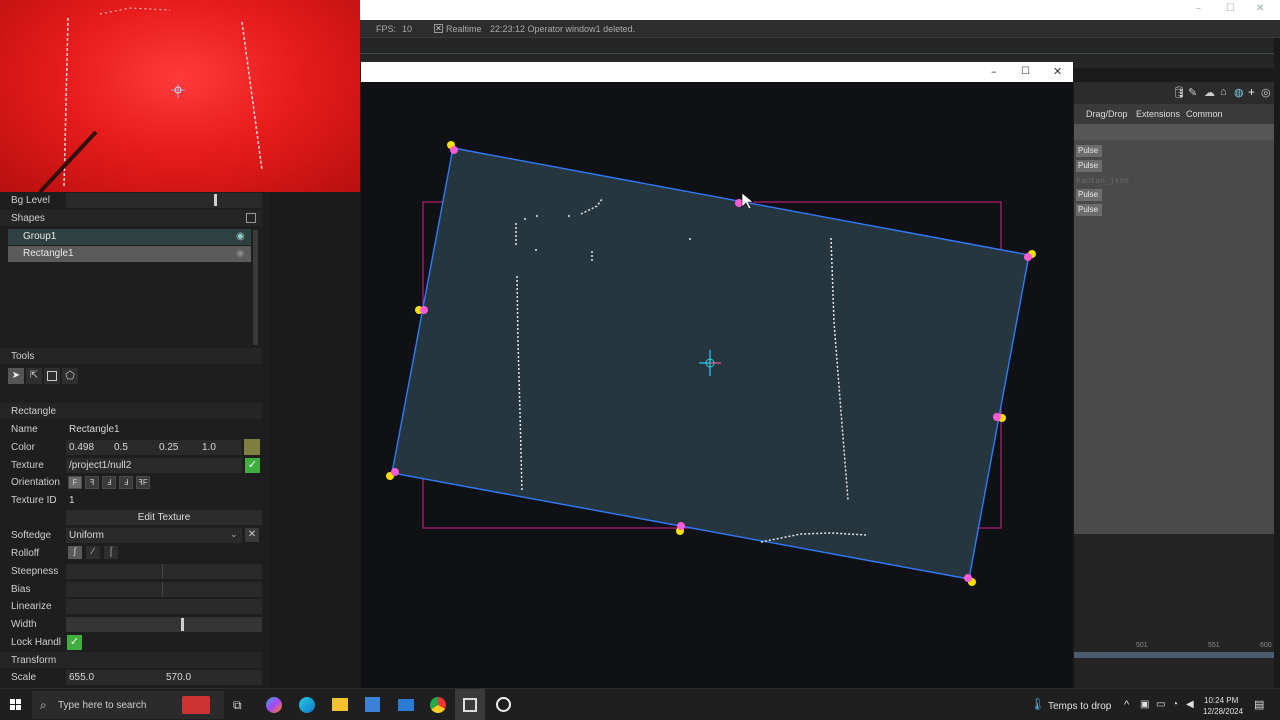 The height and width of the screenshot is (720, 1280). I want to click on rolloff-smooth-icon: ∫, so click(75, 552).